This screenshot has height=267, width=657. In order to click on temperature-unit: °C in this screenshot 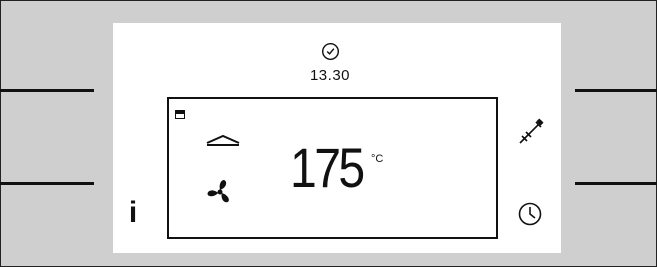, I will do `click(377, 159)`.